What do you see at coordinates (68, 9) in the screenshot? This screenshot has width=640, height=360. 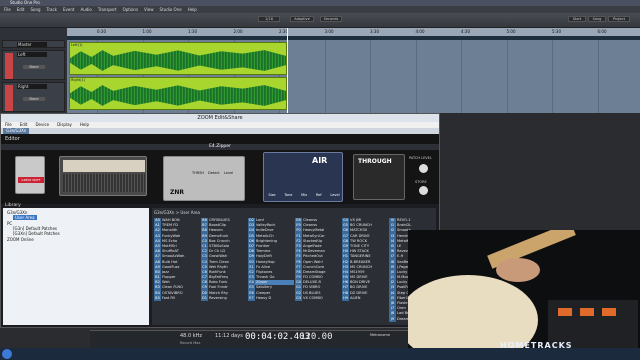 I see `menu-item: Event` at bounding box center [68, 9].